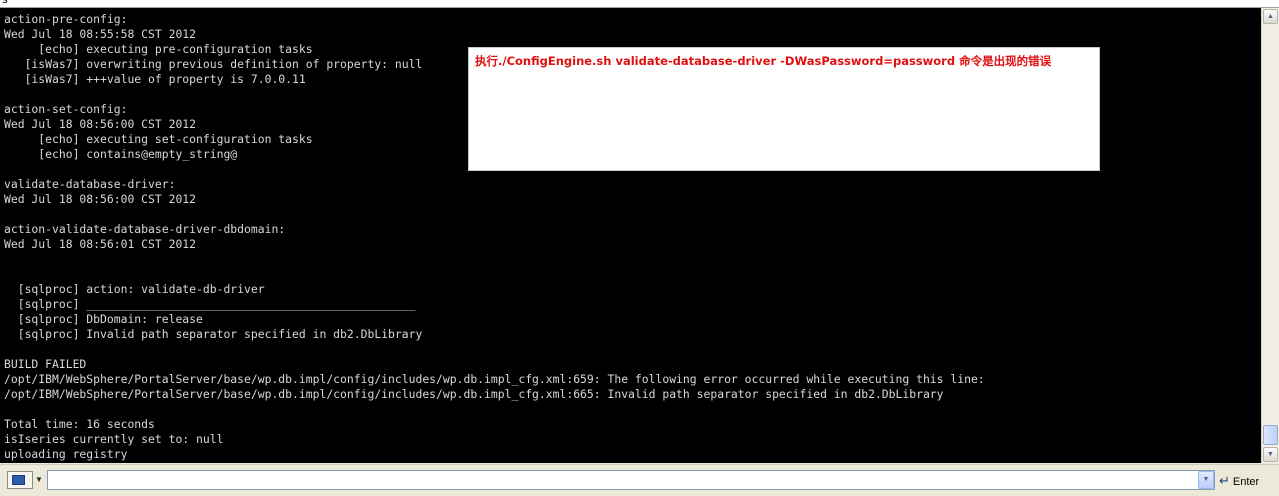  I want to click on terminal-line: Wed Jul 18 08:56:01 CST 2012, so click(100, 244).